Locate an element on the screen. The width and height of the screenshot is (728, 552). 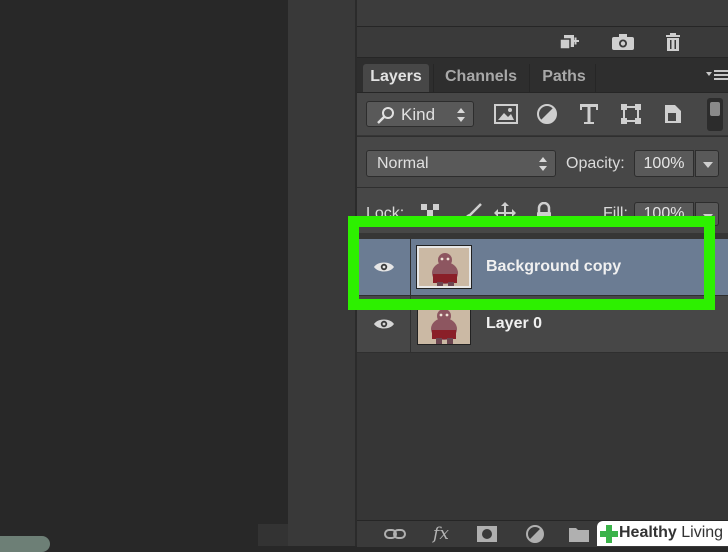
layer-row-background-copy: Background copy is located at coordinates (542, 267).